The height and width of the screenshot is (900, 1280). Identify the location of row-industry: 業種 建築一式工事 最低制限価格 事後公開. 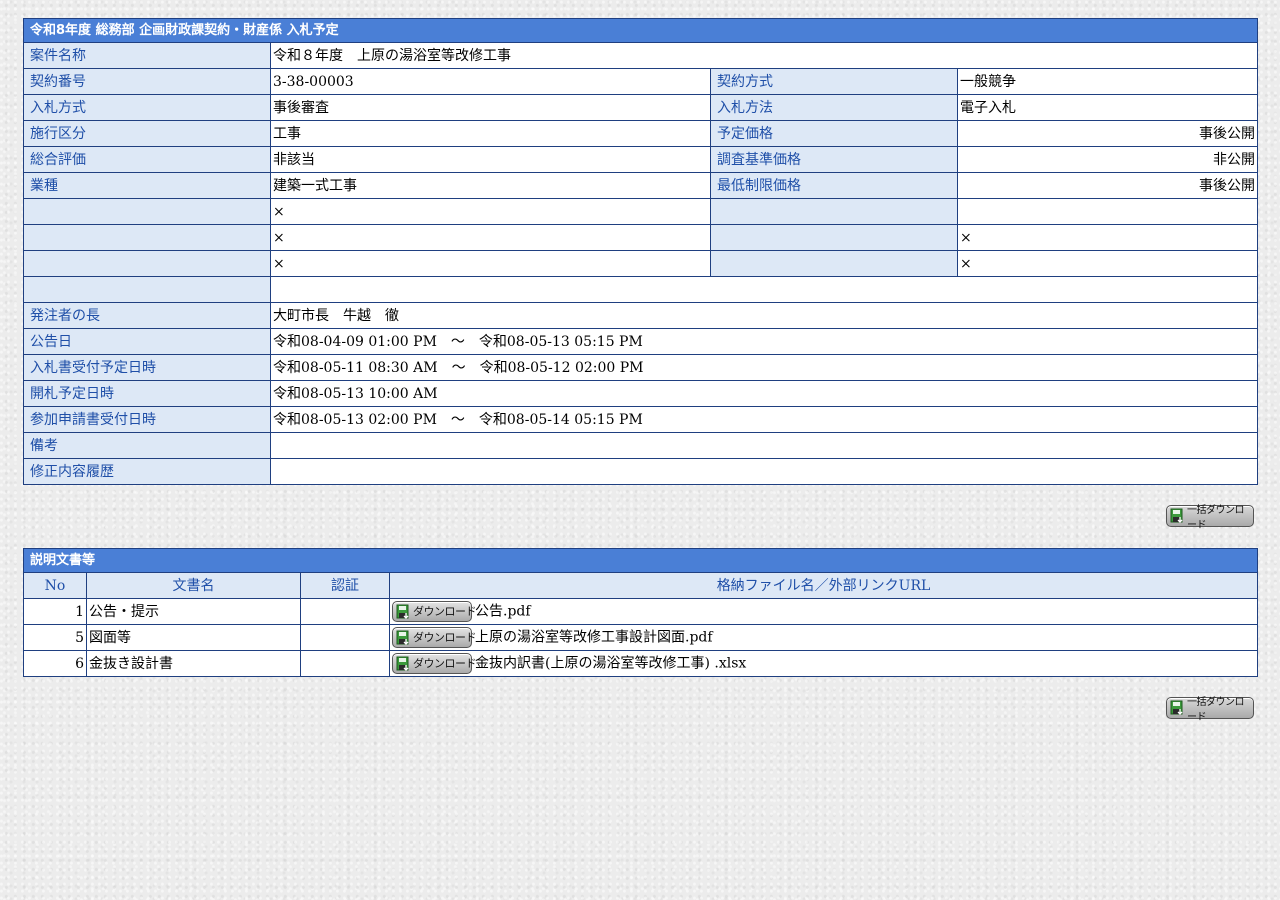
(640, 185).